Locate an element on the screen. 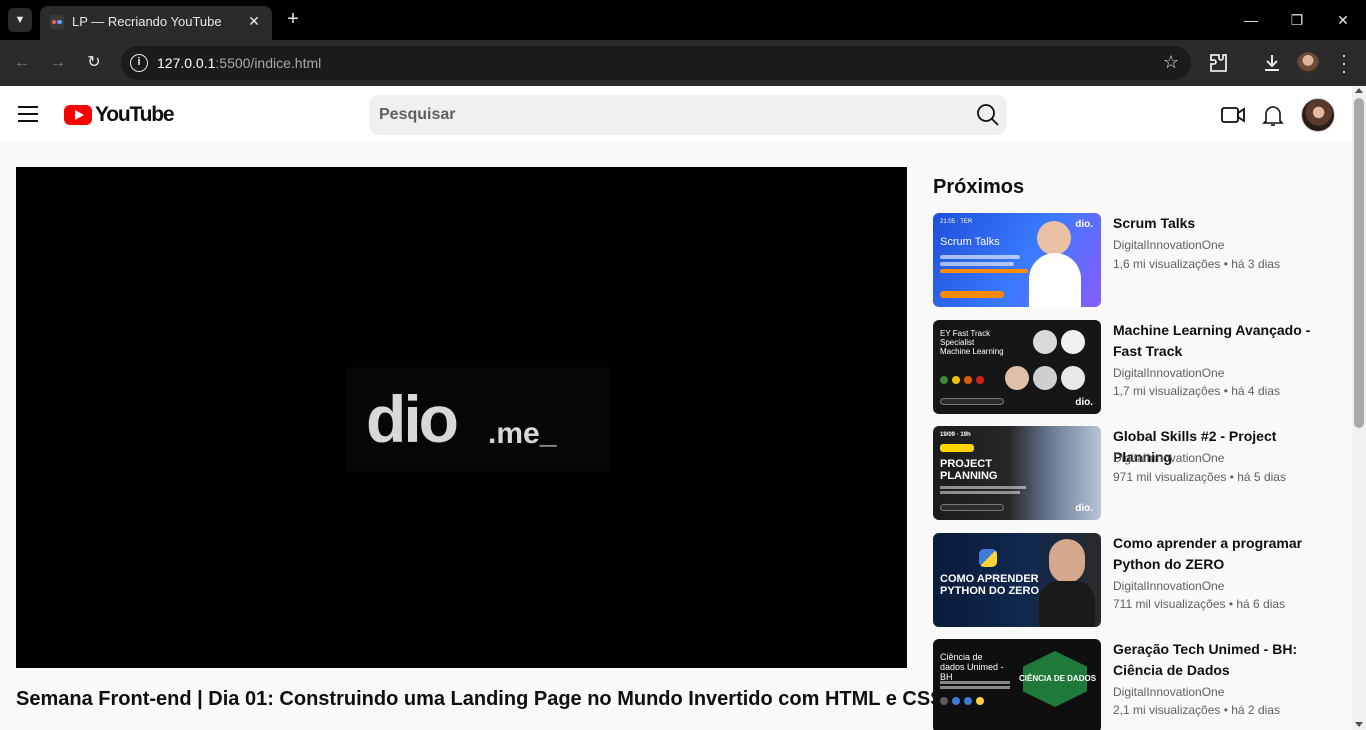  scrollbar-thumb is located at coordinates (1359, 263).